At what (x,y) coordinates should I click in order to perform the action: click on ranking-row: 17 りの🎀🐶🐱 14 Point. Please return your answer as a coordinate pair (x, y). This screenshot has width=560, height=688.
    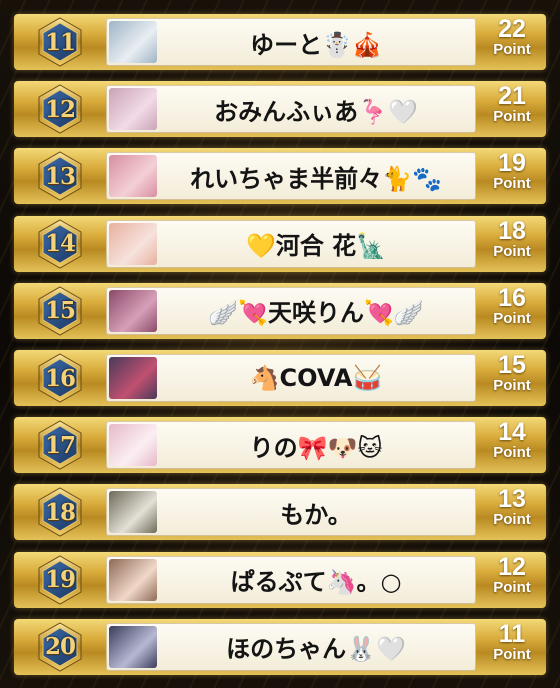
    Looking at the image, I should click on (280, 445).